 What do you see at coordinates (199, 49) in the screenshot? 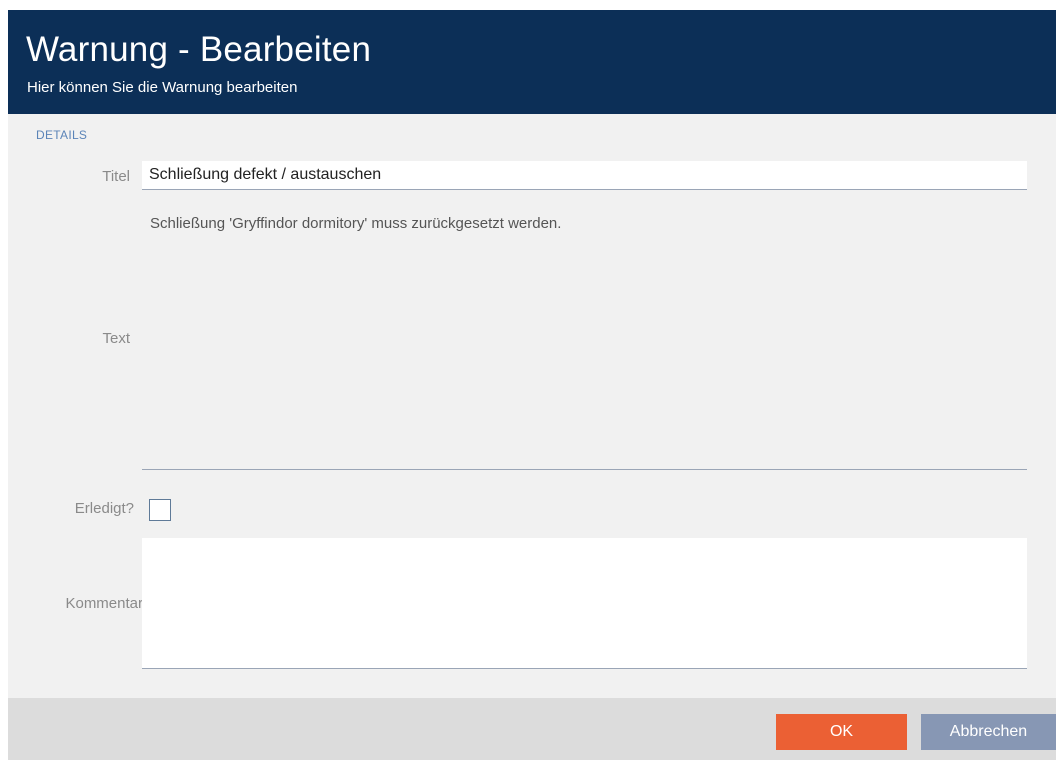
I see `dialog-title: Warnung - Bearbeiten` at bounding box center [199, 49].